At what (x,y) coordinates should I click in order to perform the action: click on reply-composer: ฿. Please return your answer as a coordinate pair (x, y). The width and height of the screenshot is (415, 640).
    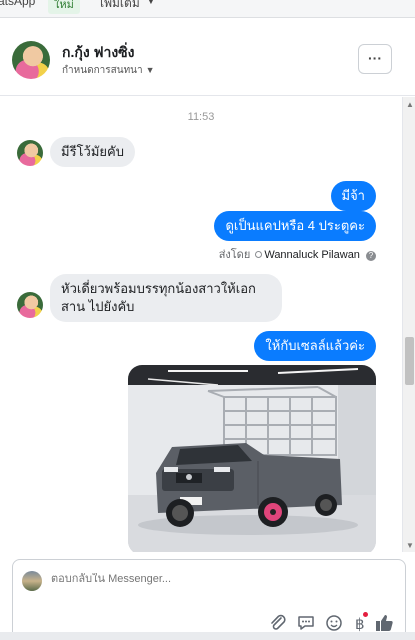
    Looking at the image, I should click on (209, 599).